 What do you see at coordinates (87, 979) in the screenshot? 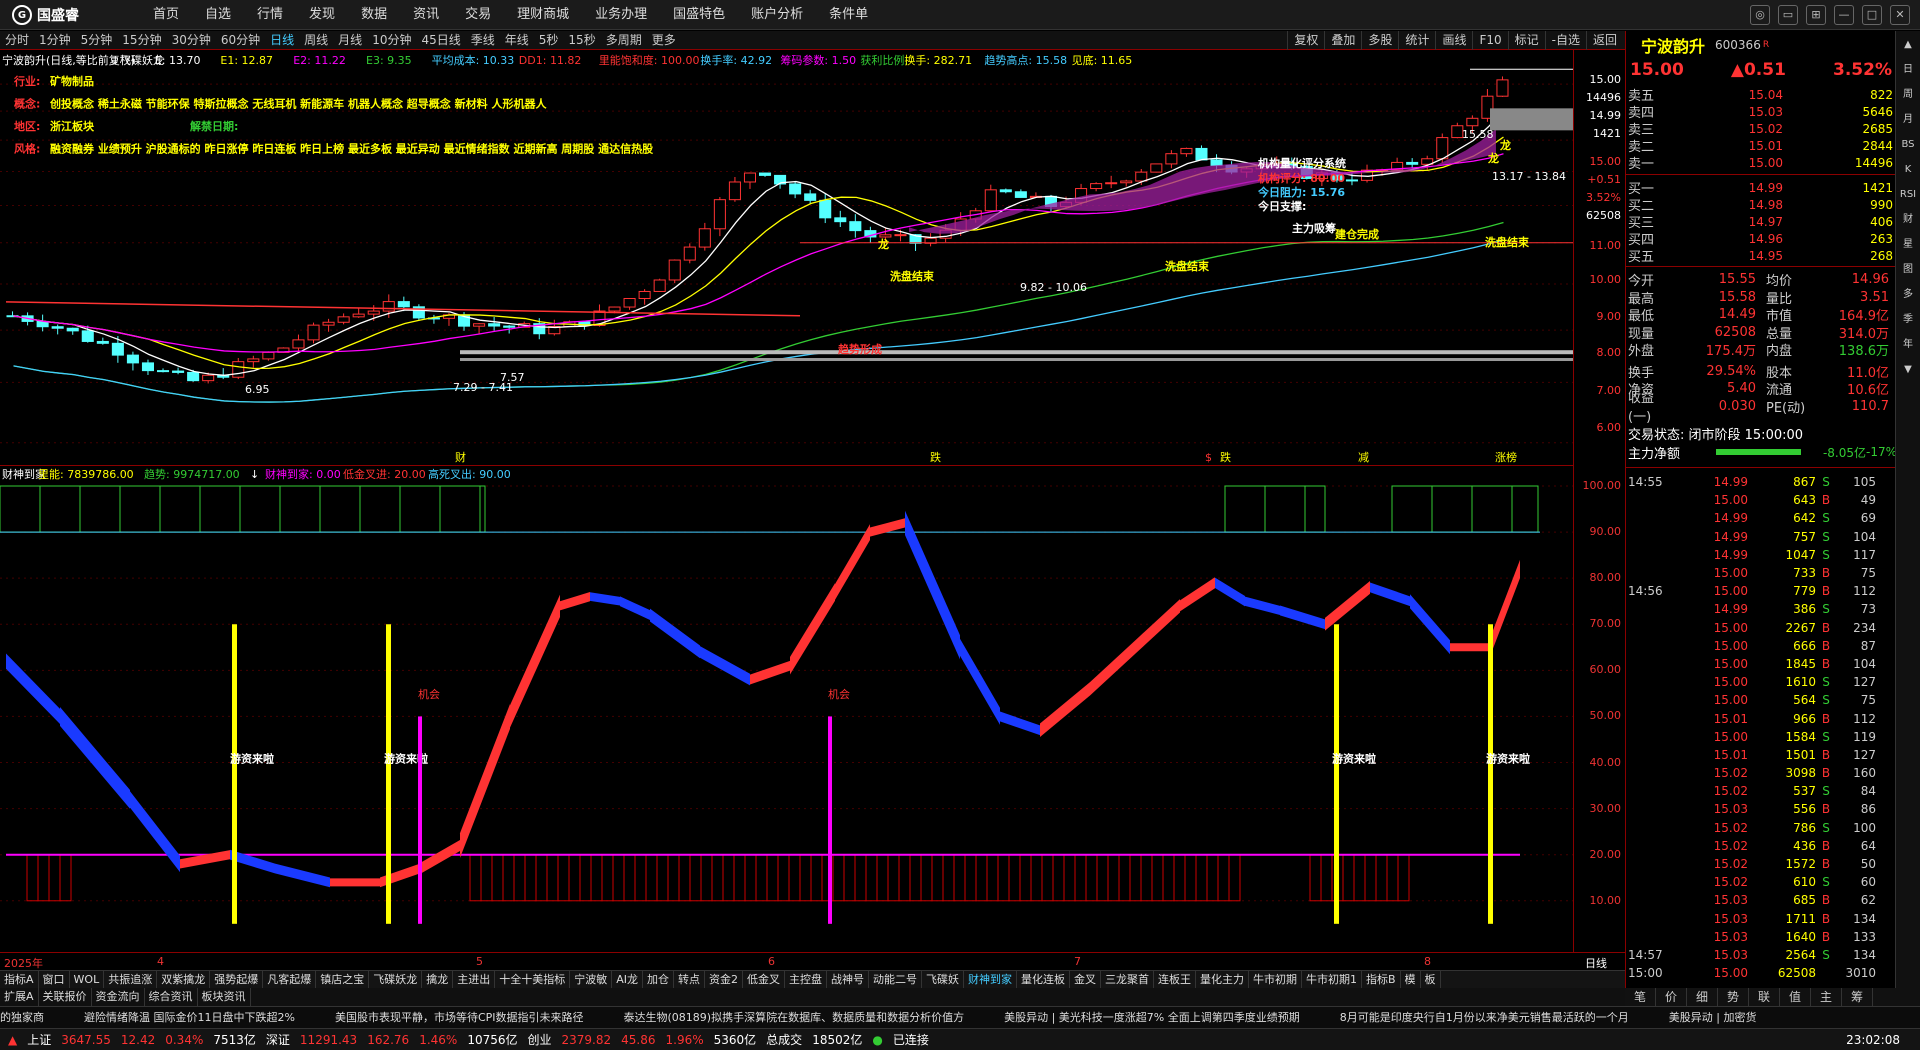
I see `indicator-tab-2: WOL` at bounding box center [87, 979].